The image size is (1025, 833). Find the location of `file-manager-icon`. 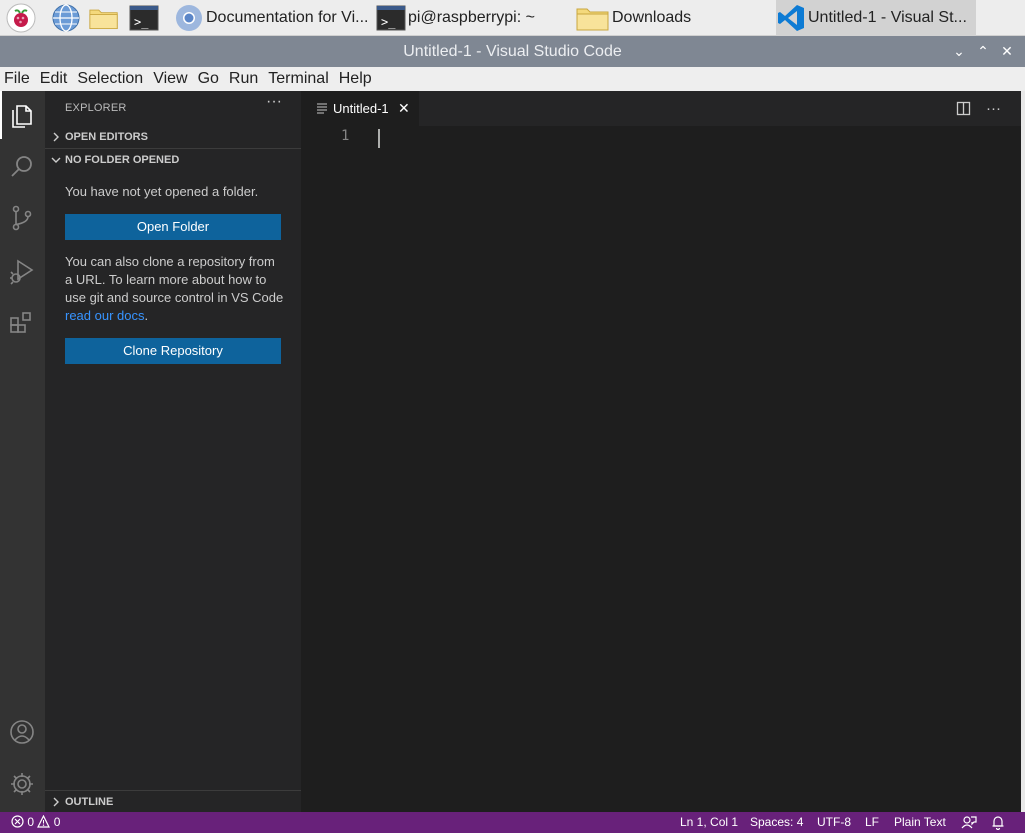

file-manager-icon is located at coordinates (104, 18).